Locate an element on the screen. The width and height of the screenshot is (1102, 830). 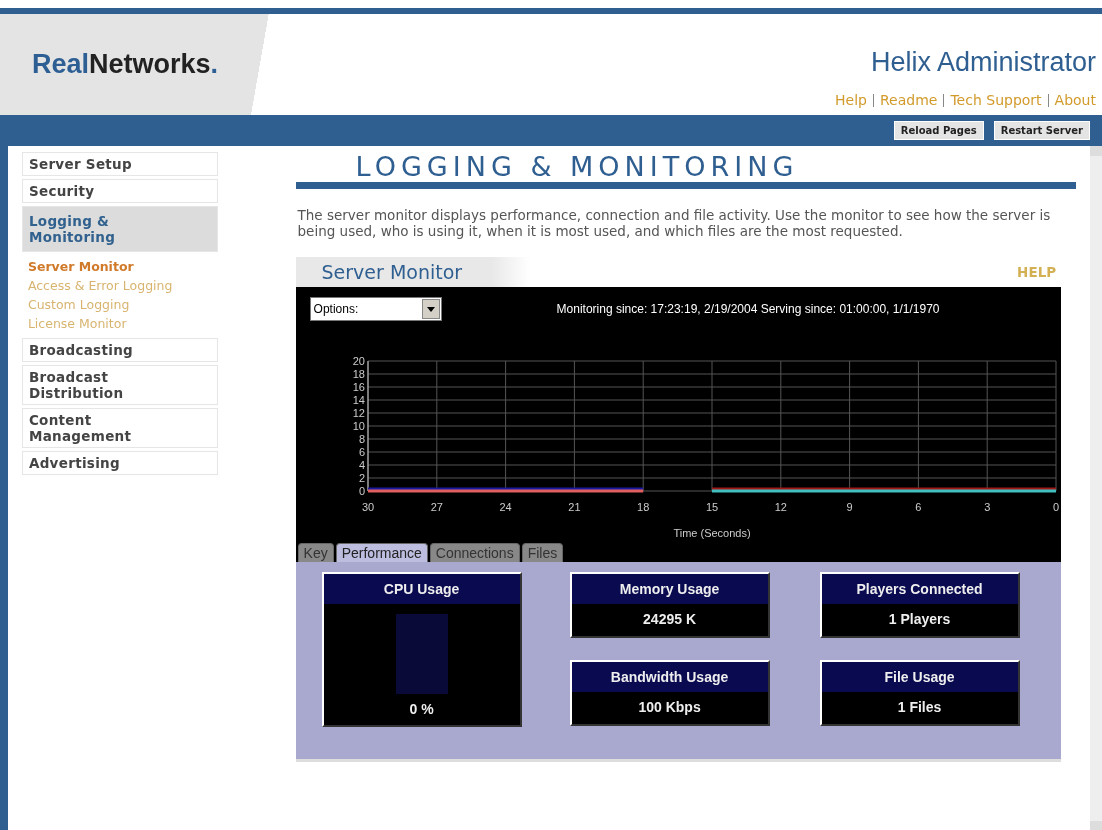
sidebar-subitem: Access & Error Logging is located at coordinates (119, 285).